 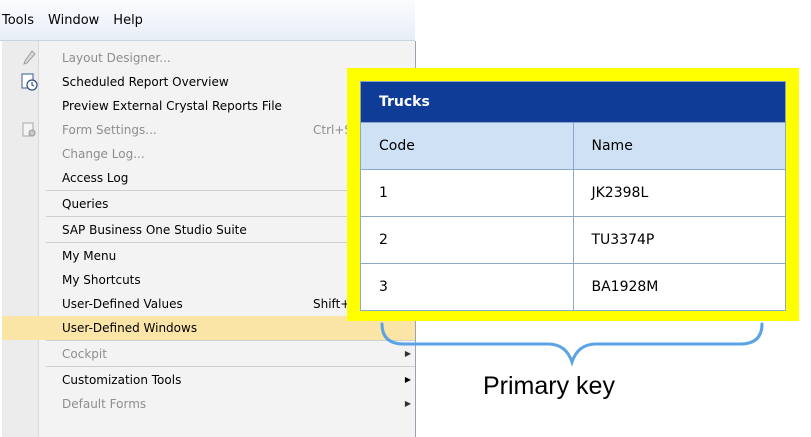 What do you see at coordinates (128, 20) in the screenshot?
I see `menu-help: Help` at bounding box center [128, 20].